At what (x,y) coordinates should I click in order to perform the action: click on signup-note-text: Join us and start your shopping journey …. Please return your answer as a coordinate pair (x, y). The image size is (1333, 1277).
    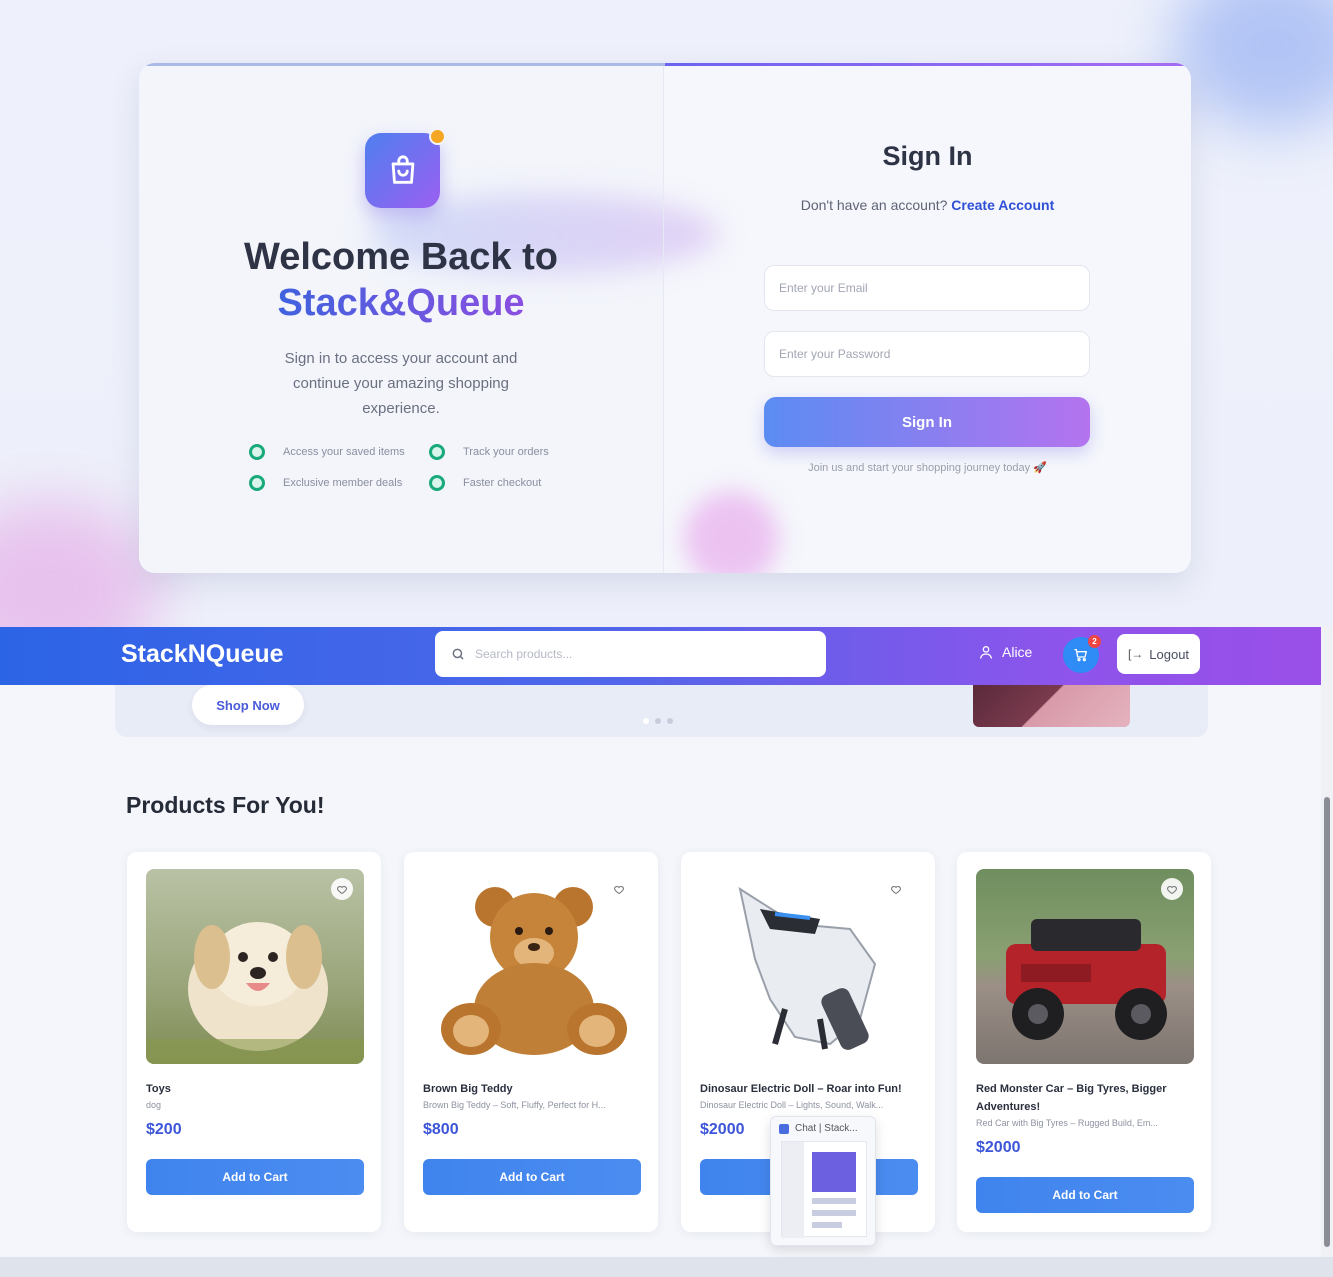
    Looking at the image, I should click on (919, 468).